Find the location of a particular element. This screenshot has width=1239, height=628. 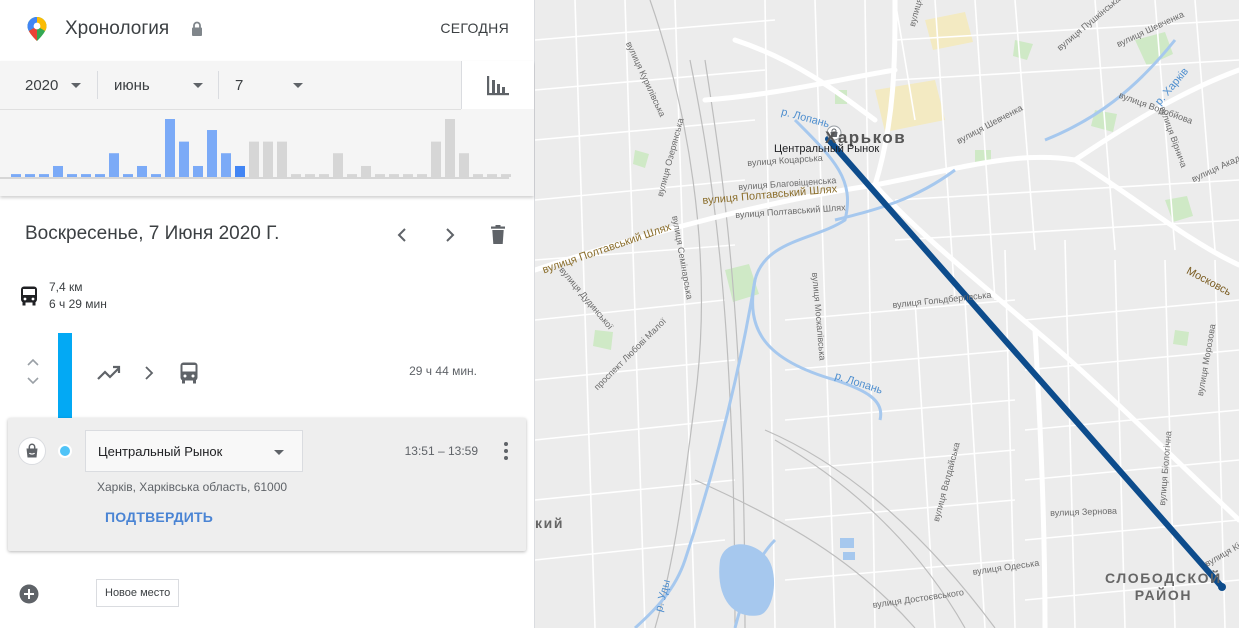

day-header: Воскресенье, 7 Июня 2020 Г. is located at coordinates (267, 234).